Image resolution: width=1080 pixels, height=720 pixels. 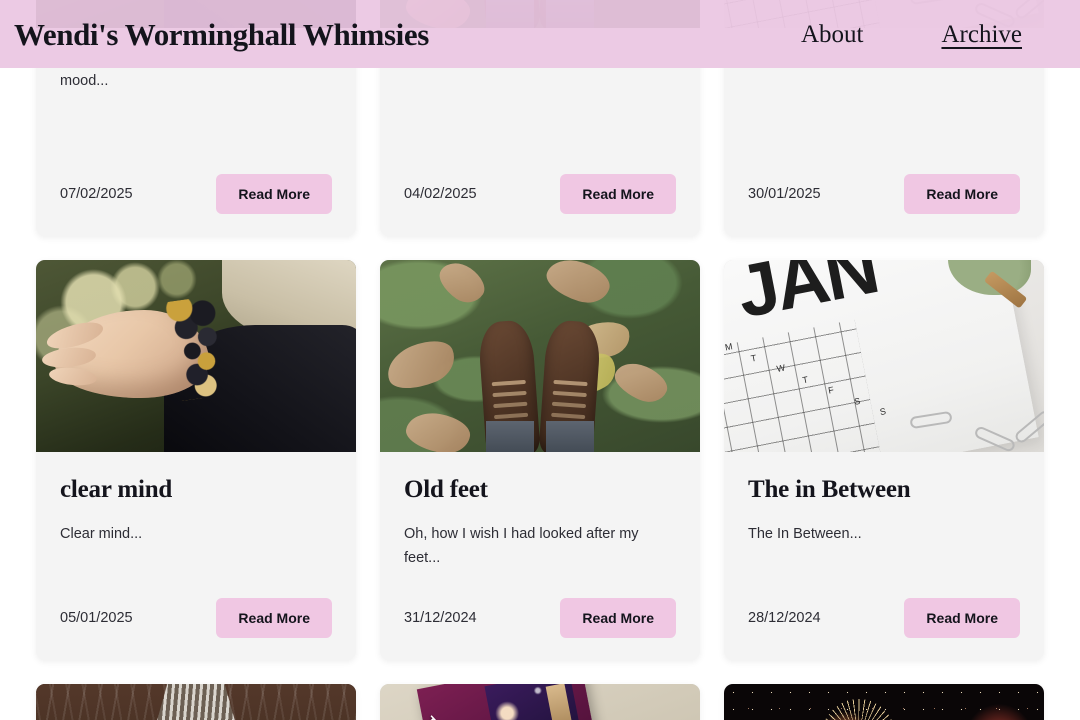 I want to click on boots-on-leaves-image, so click(x=540, y=356).